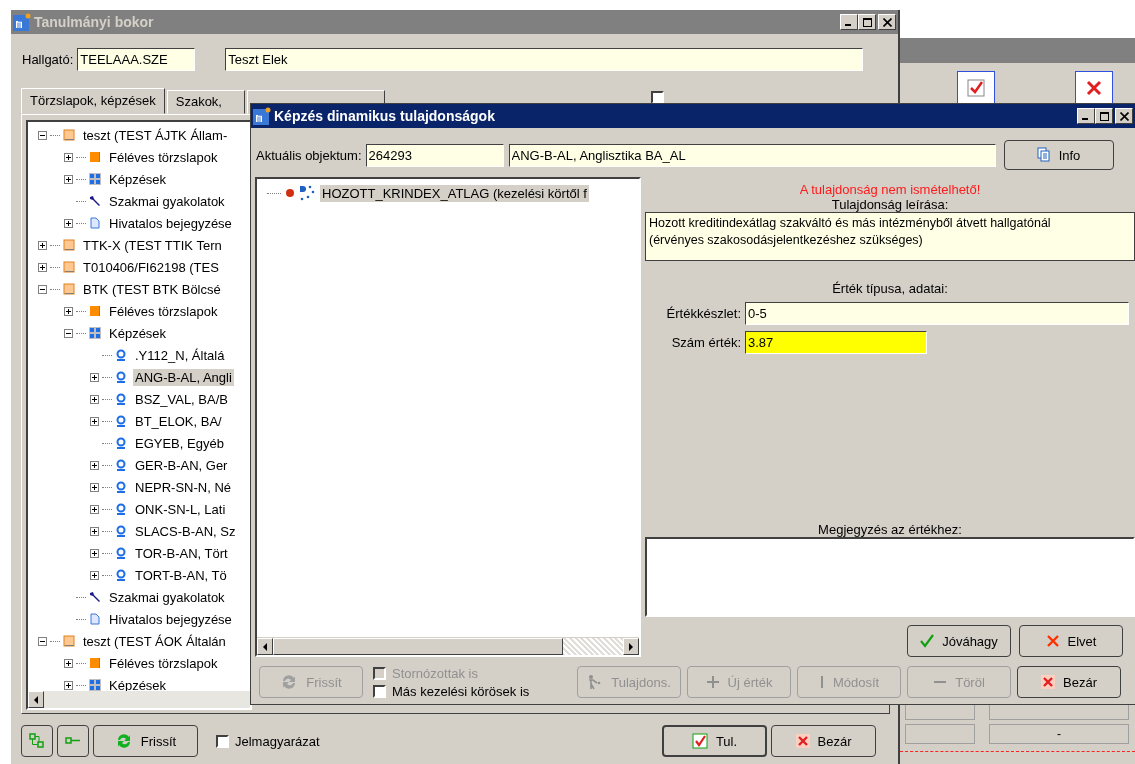 The height and width of the screenshot is (764, 1135). I want to click on tree-item: TTK-X (TEST TTIK Tern, so click(152, 245).